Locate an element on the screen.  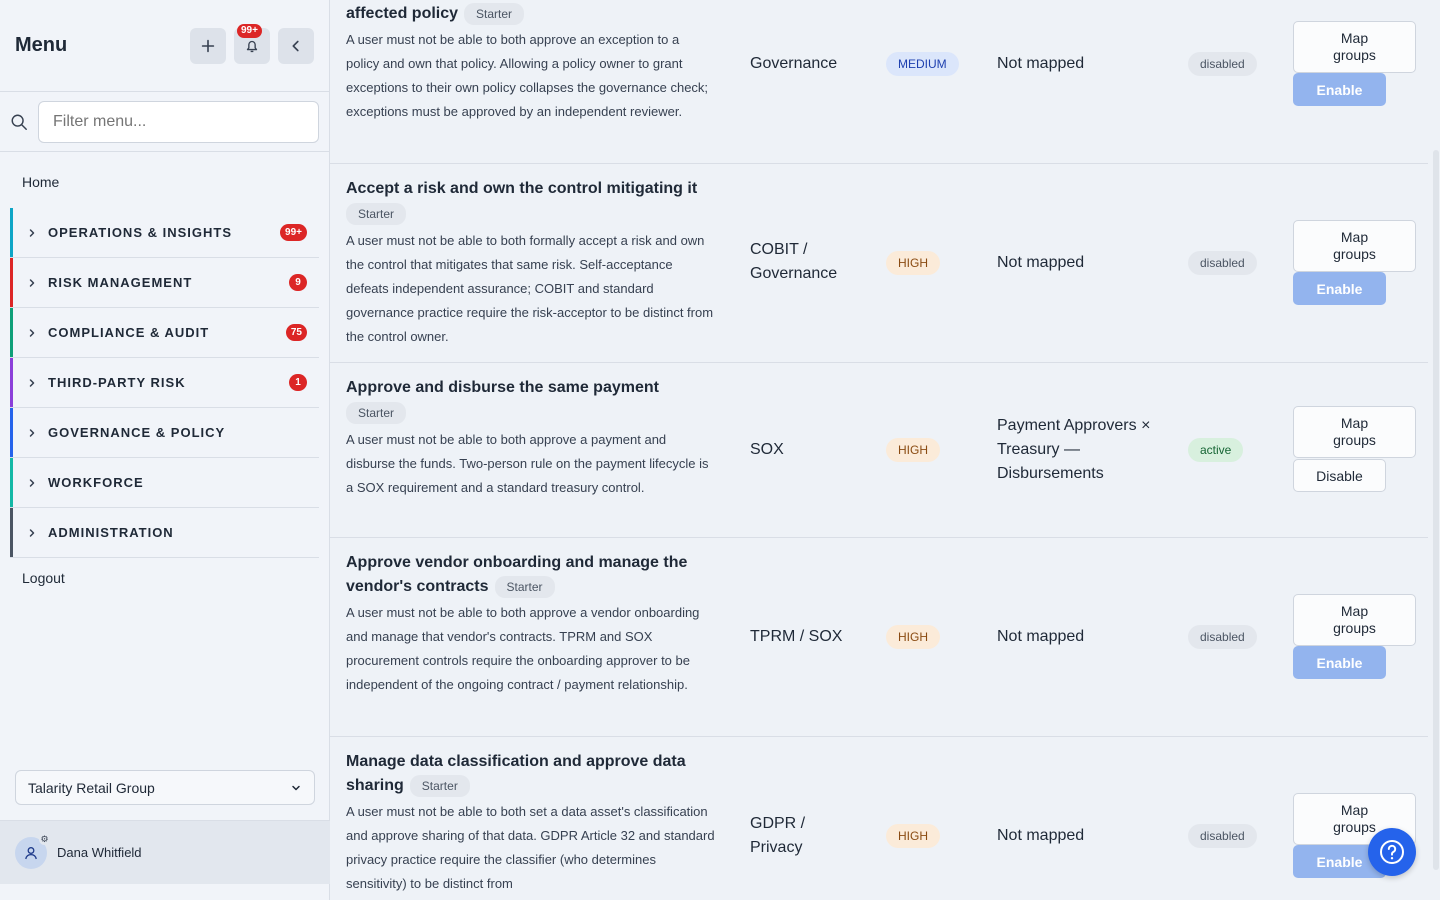
notification-count-badge: 99+ is located at coordinates (249, 30).